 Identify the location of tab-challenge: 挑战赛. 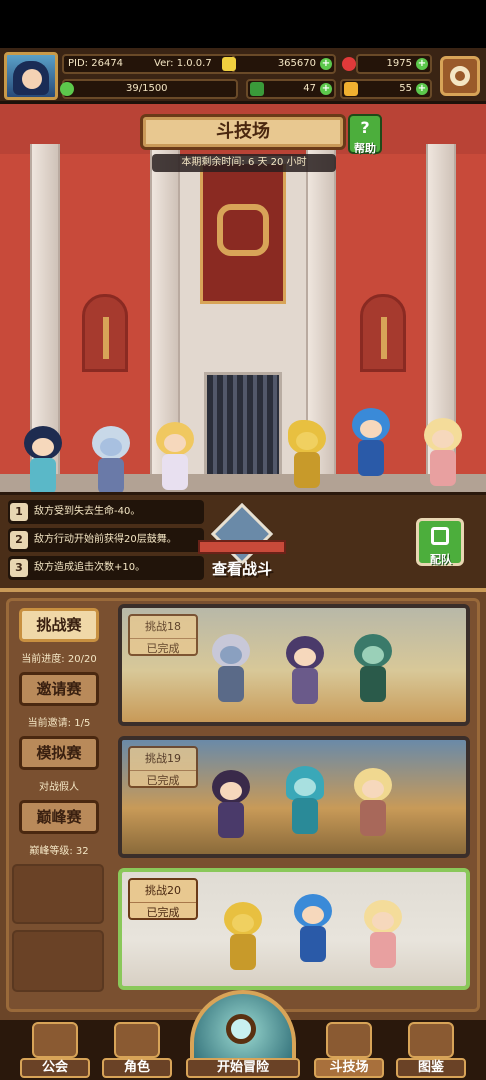
(59, 625).